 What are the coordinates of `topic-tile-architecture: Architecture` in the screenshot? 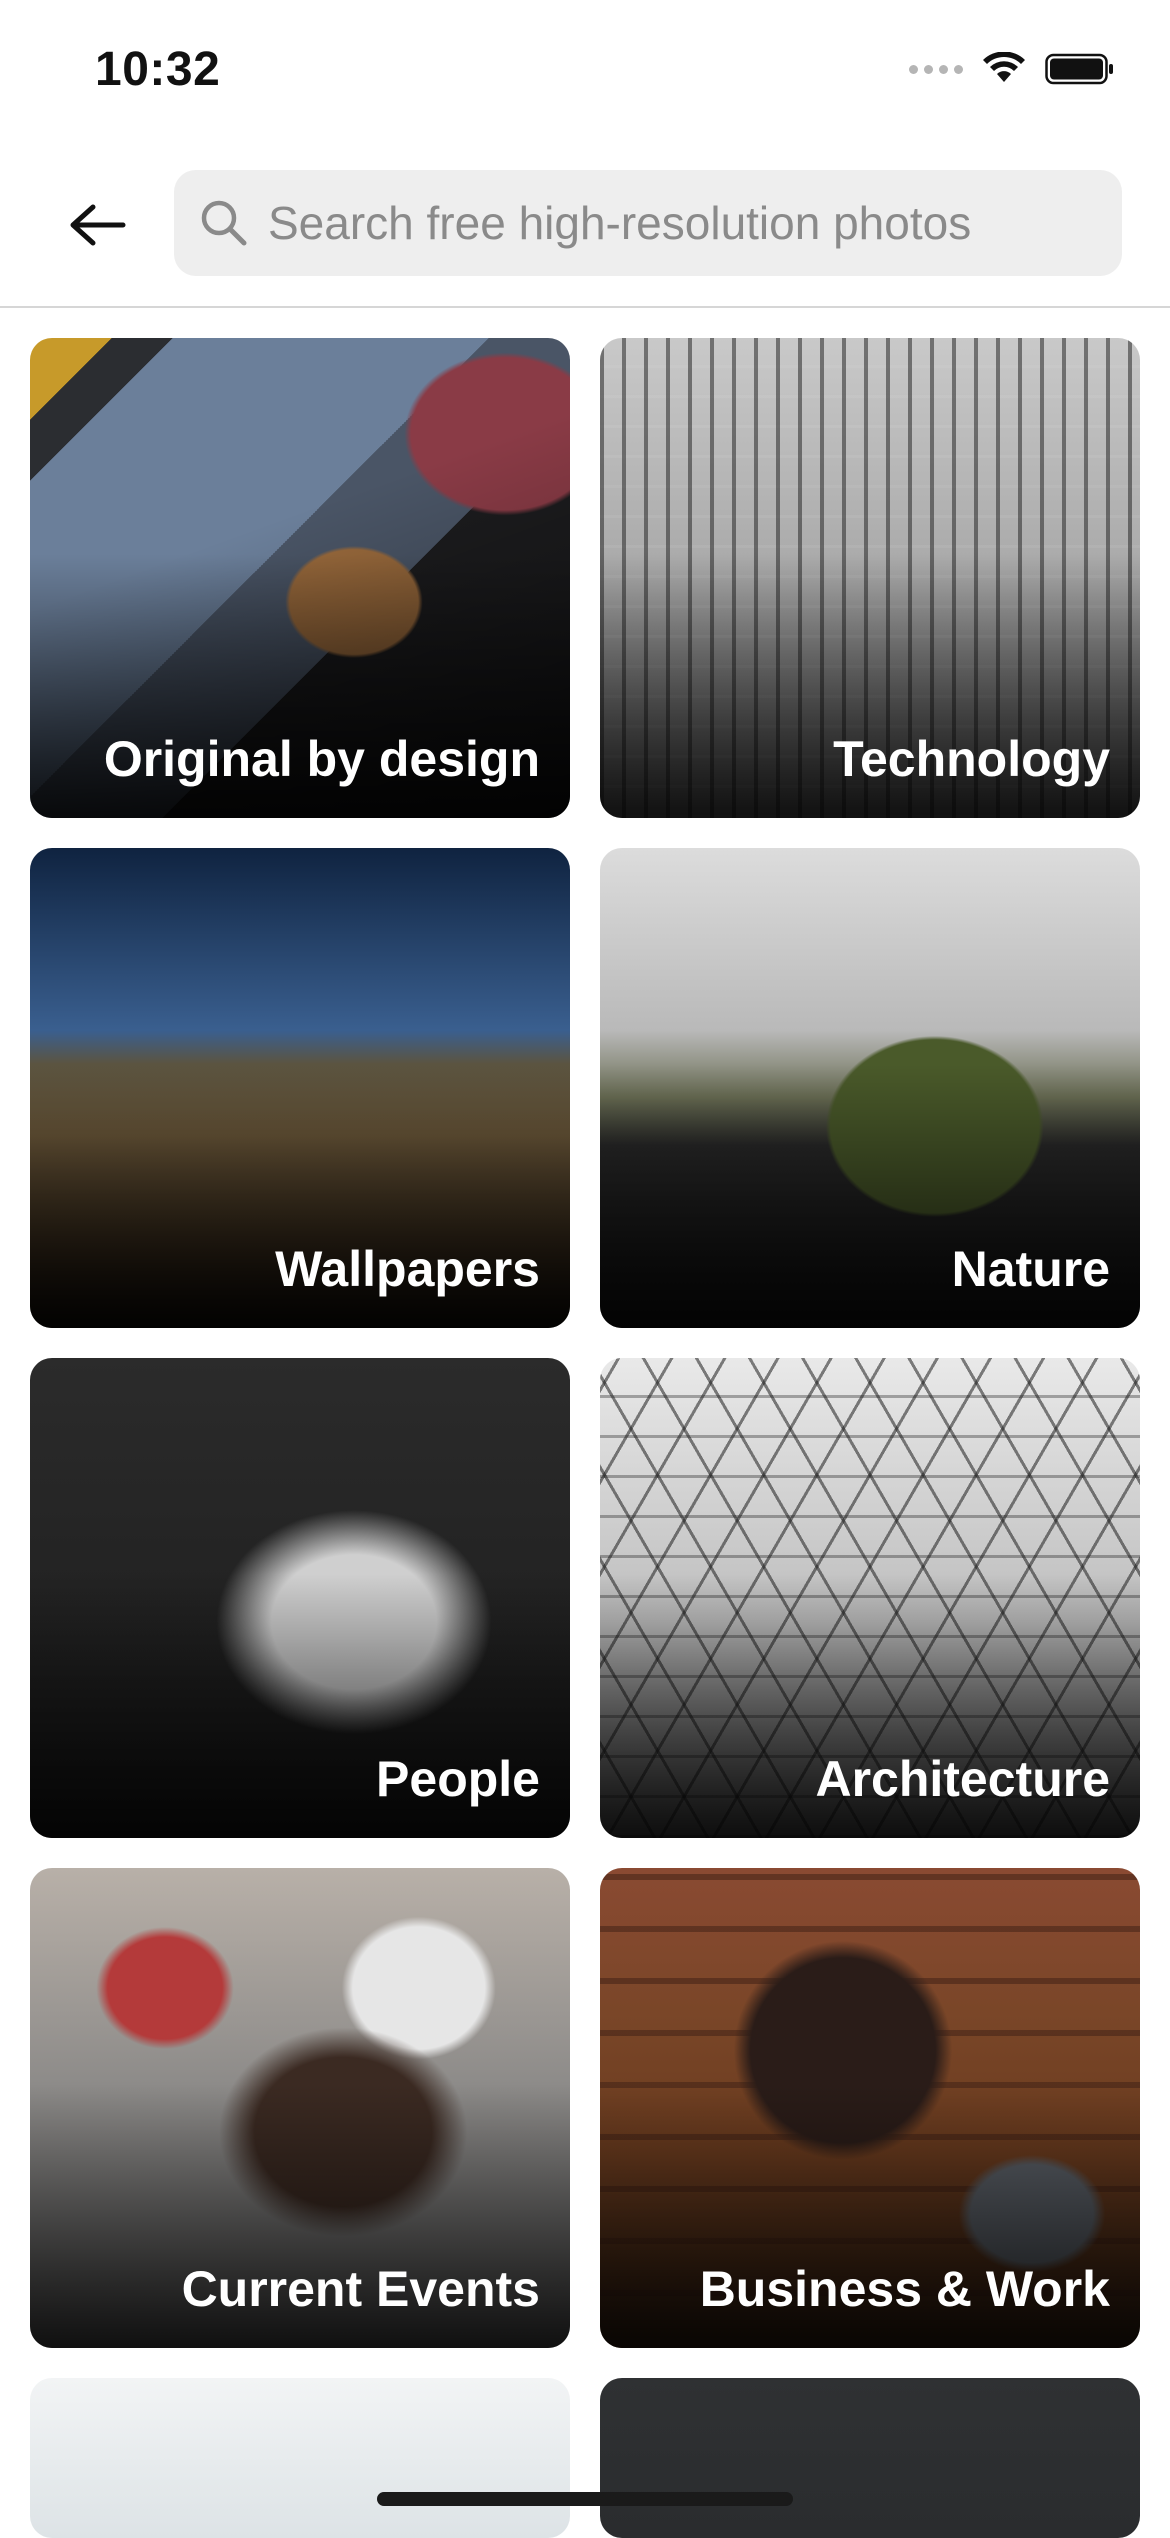 It's located at (870, 1598).